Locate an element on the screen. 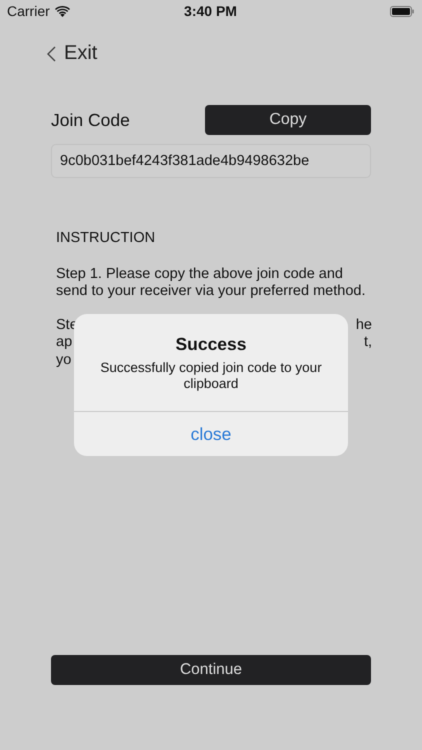 The width and height of the screenshot is (422, 750). alert-message: Successfully copied join code to your clipboard is located at coordinates (211, 376).